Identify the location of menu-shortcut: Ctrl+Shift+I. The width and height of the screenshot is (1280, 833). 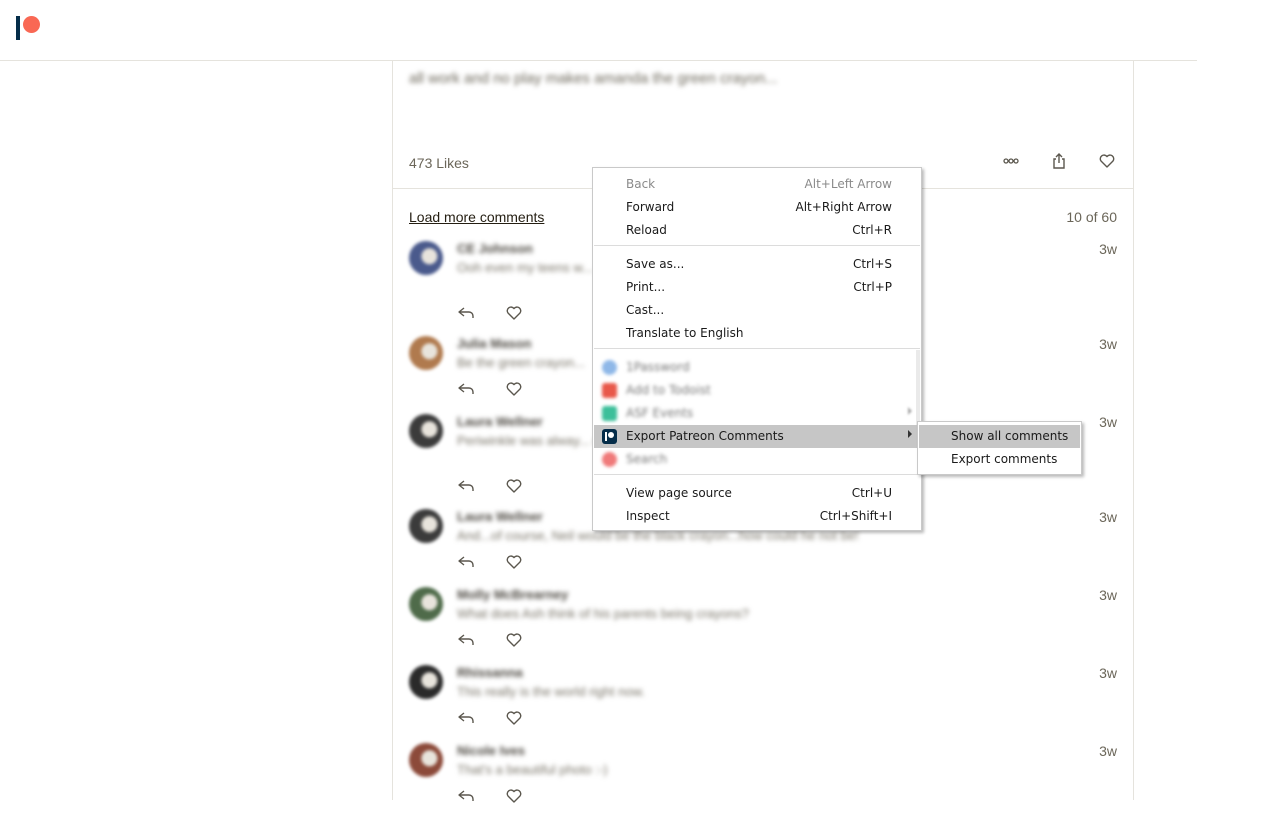
(855, 516).